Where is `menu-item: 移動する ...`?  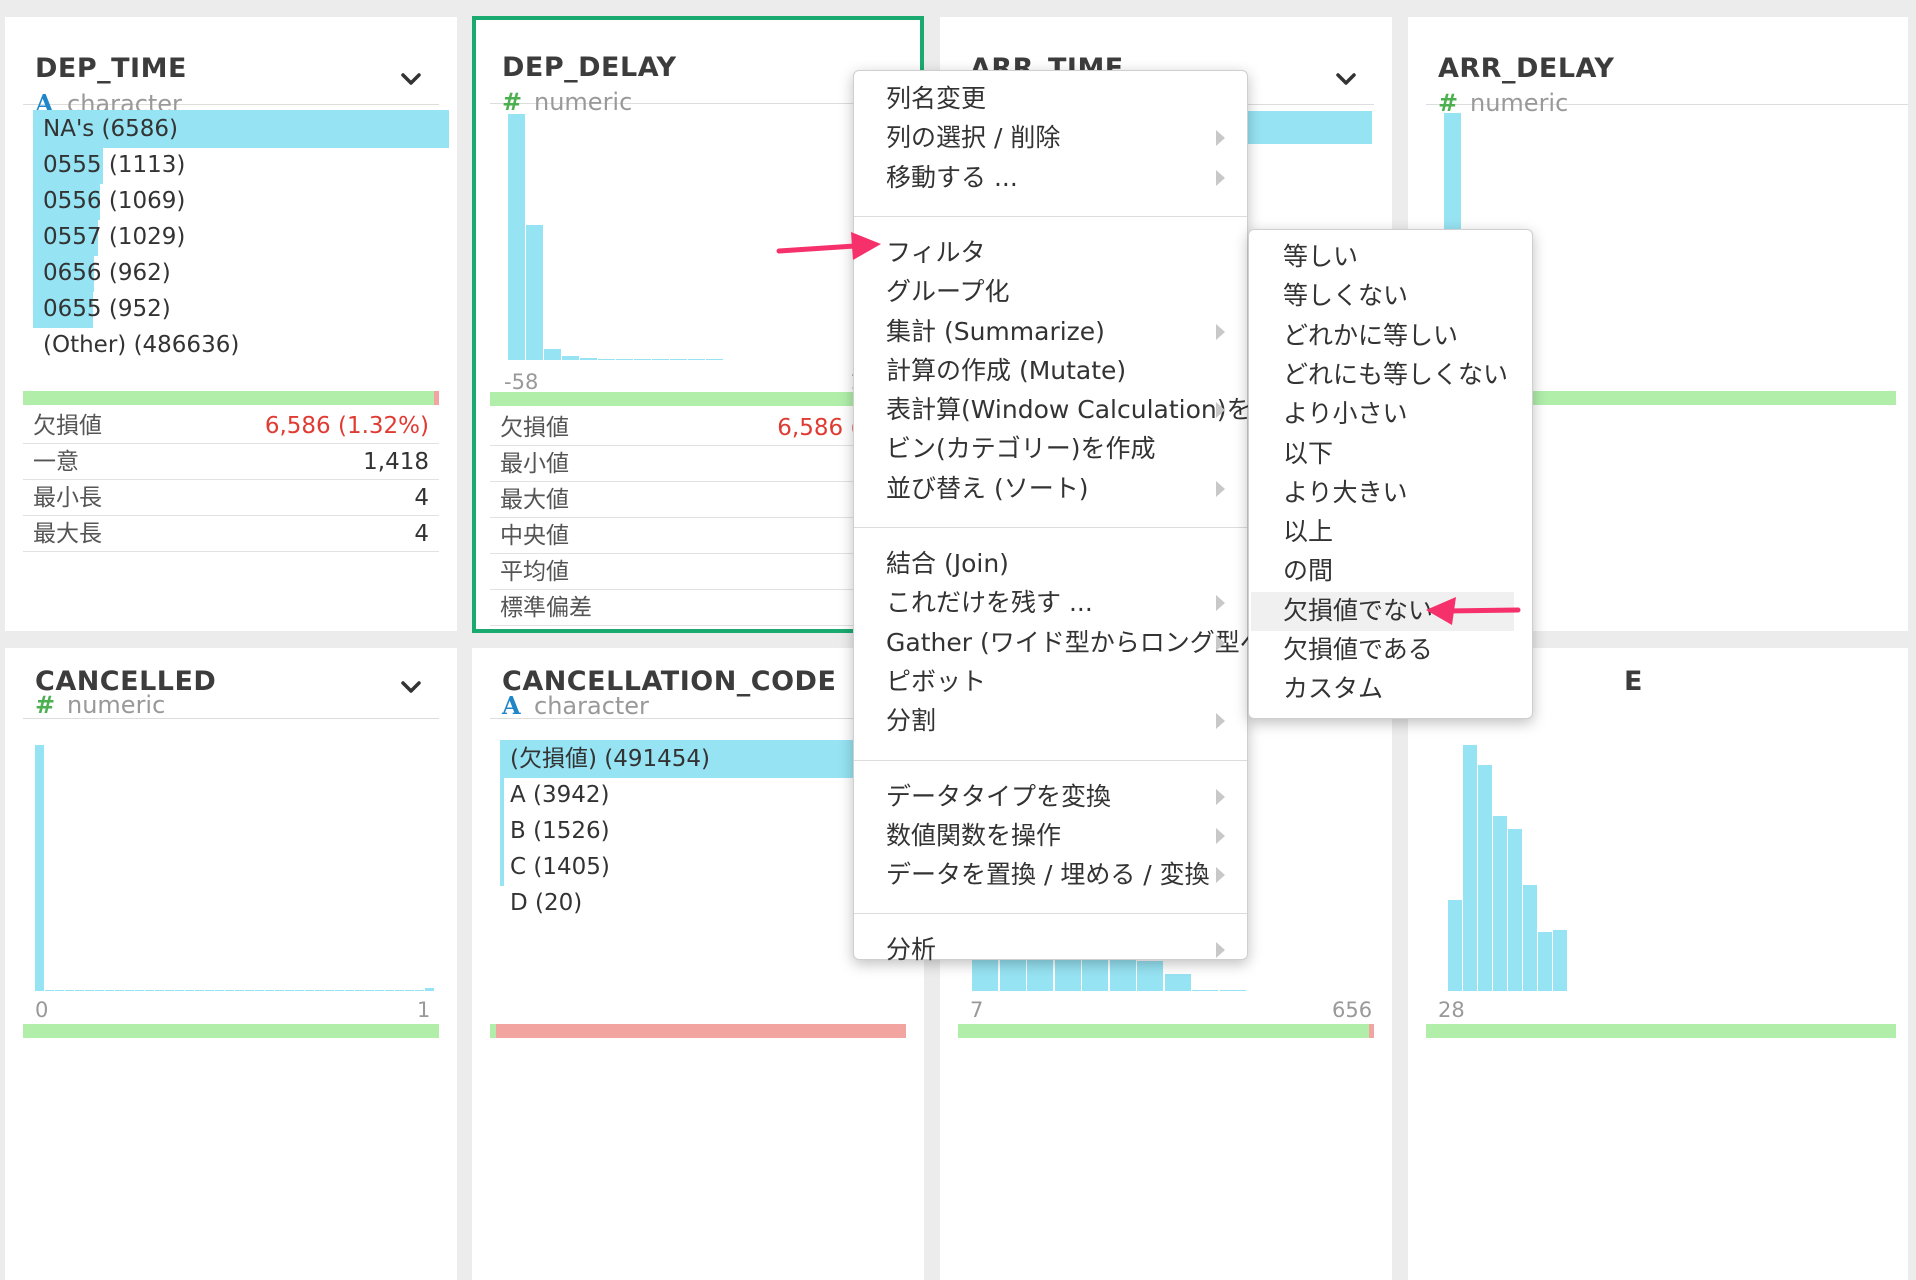 menu-item: 移動する ... is located at coordinates (1050, 178).